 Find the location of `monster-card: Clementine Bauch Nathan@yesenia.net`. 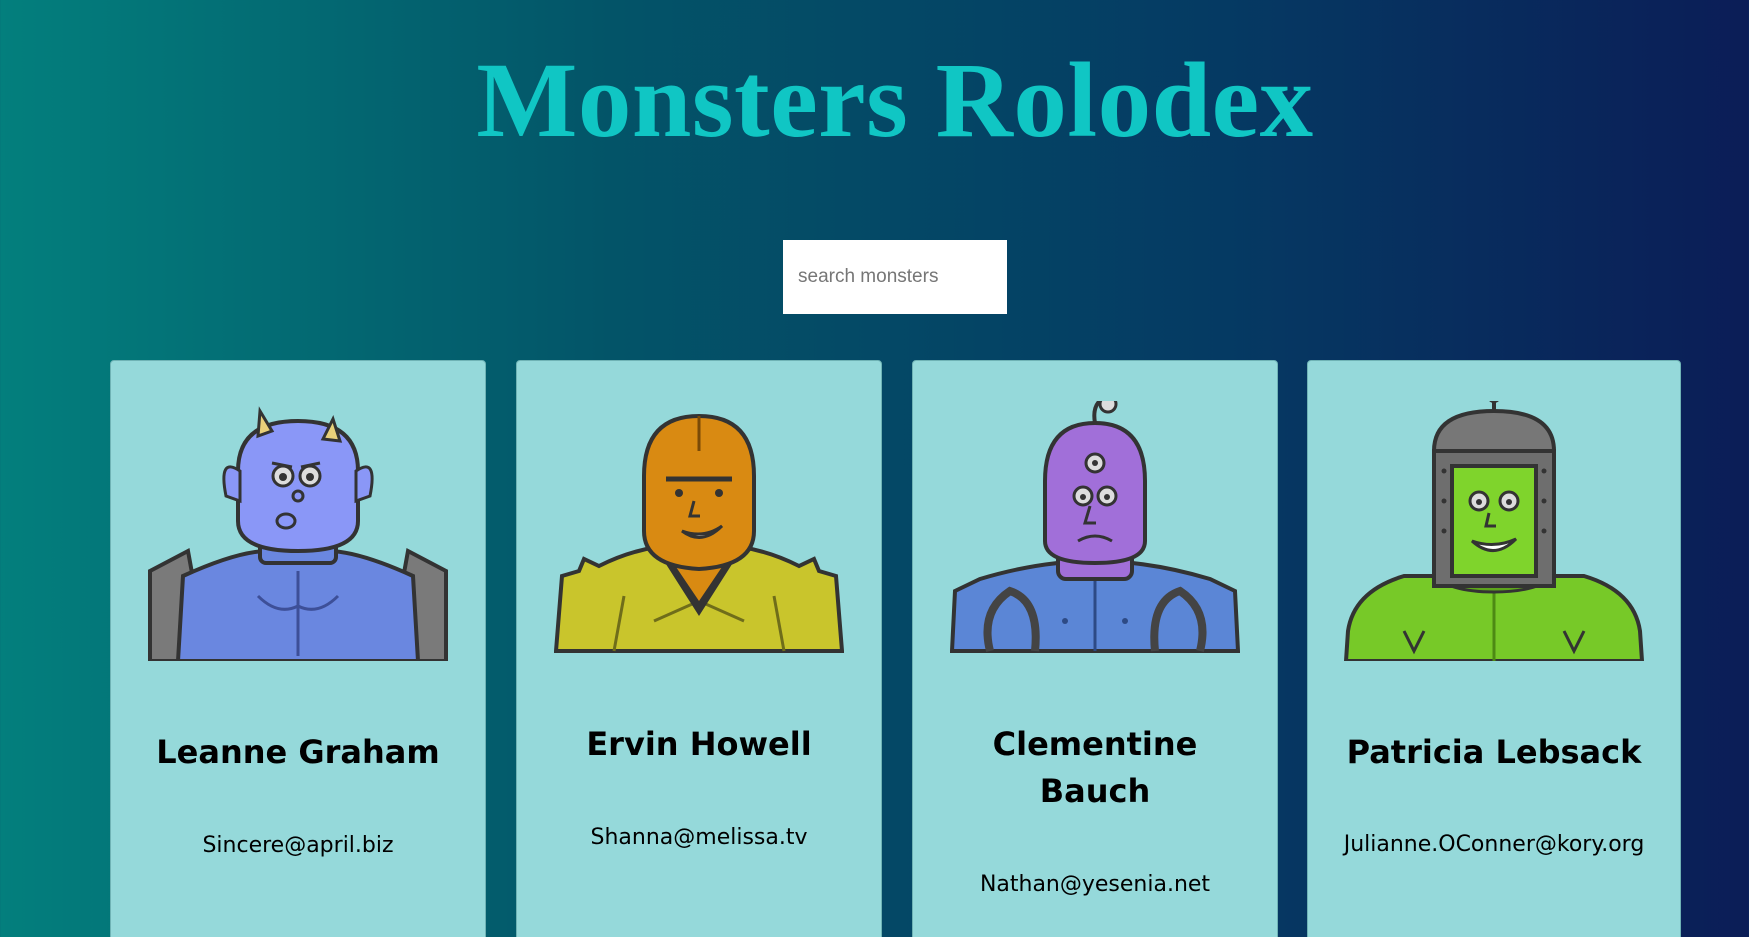

monster-card: Clementine Bauch Nathan@yesenia.net is located at coordinates (1095, 648).